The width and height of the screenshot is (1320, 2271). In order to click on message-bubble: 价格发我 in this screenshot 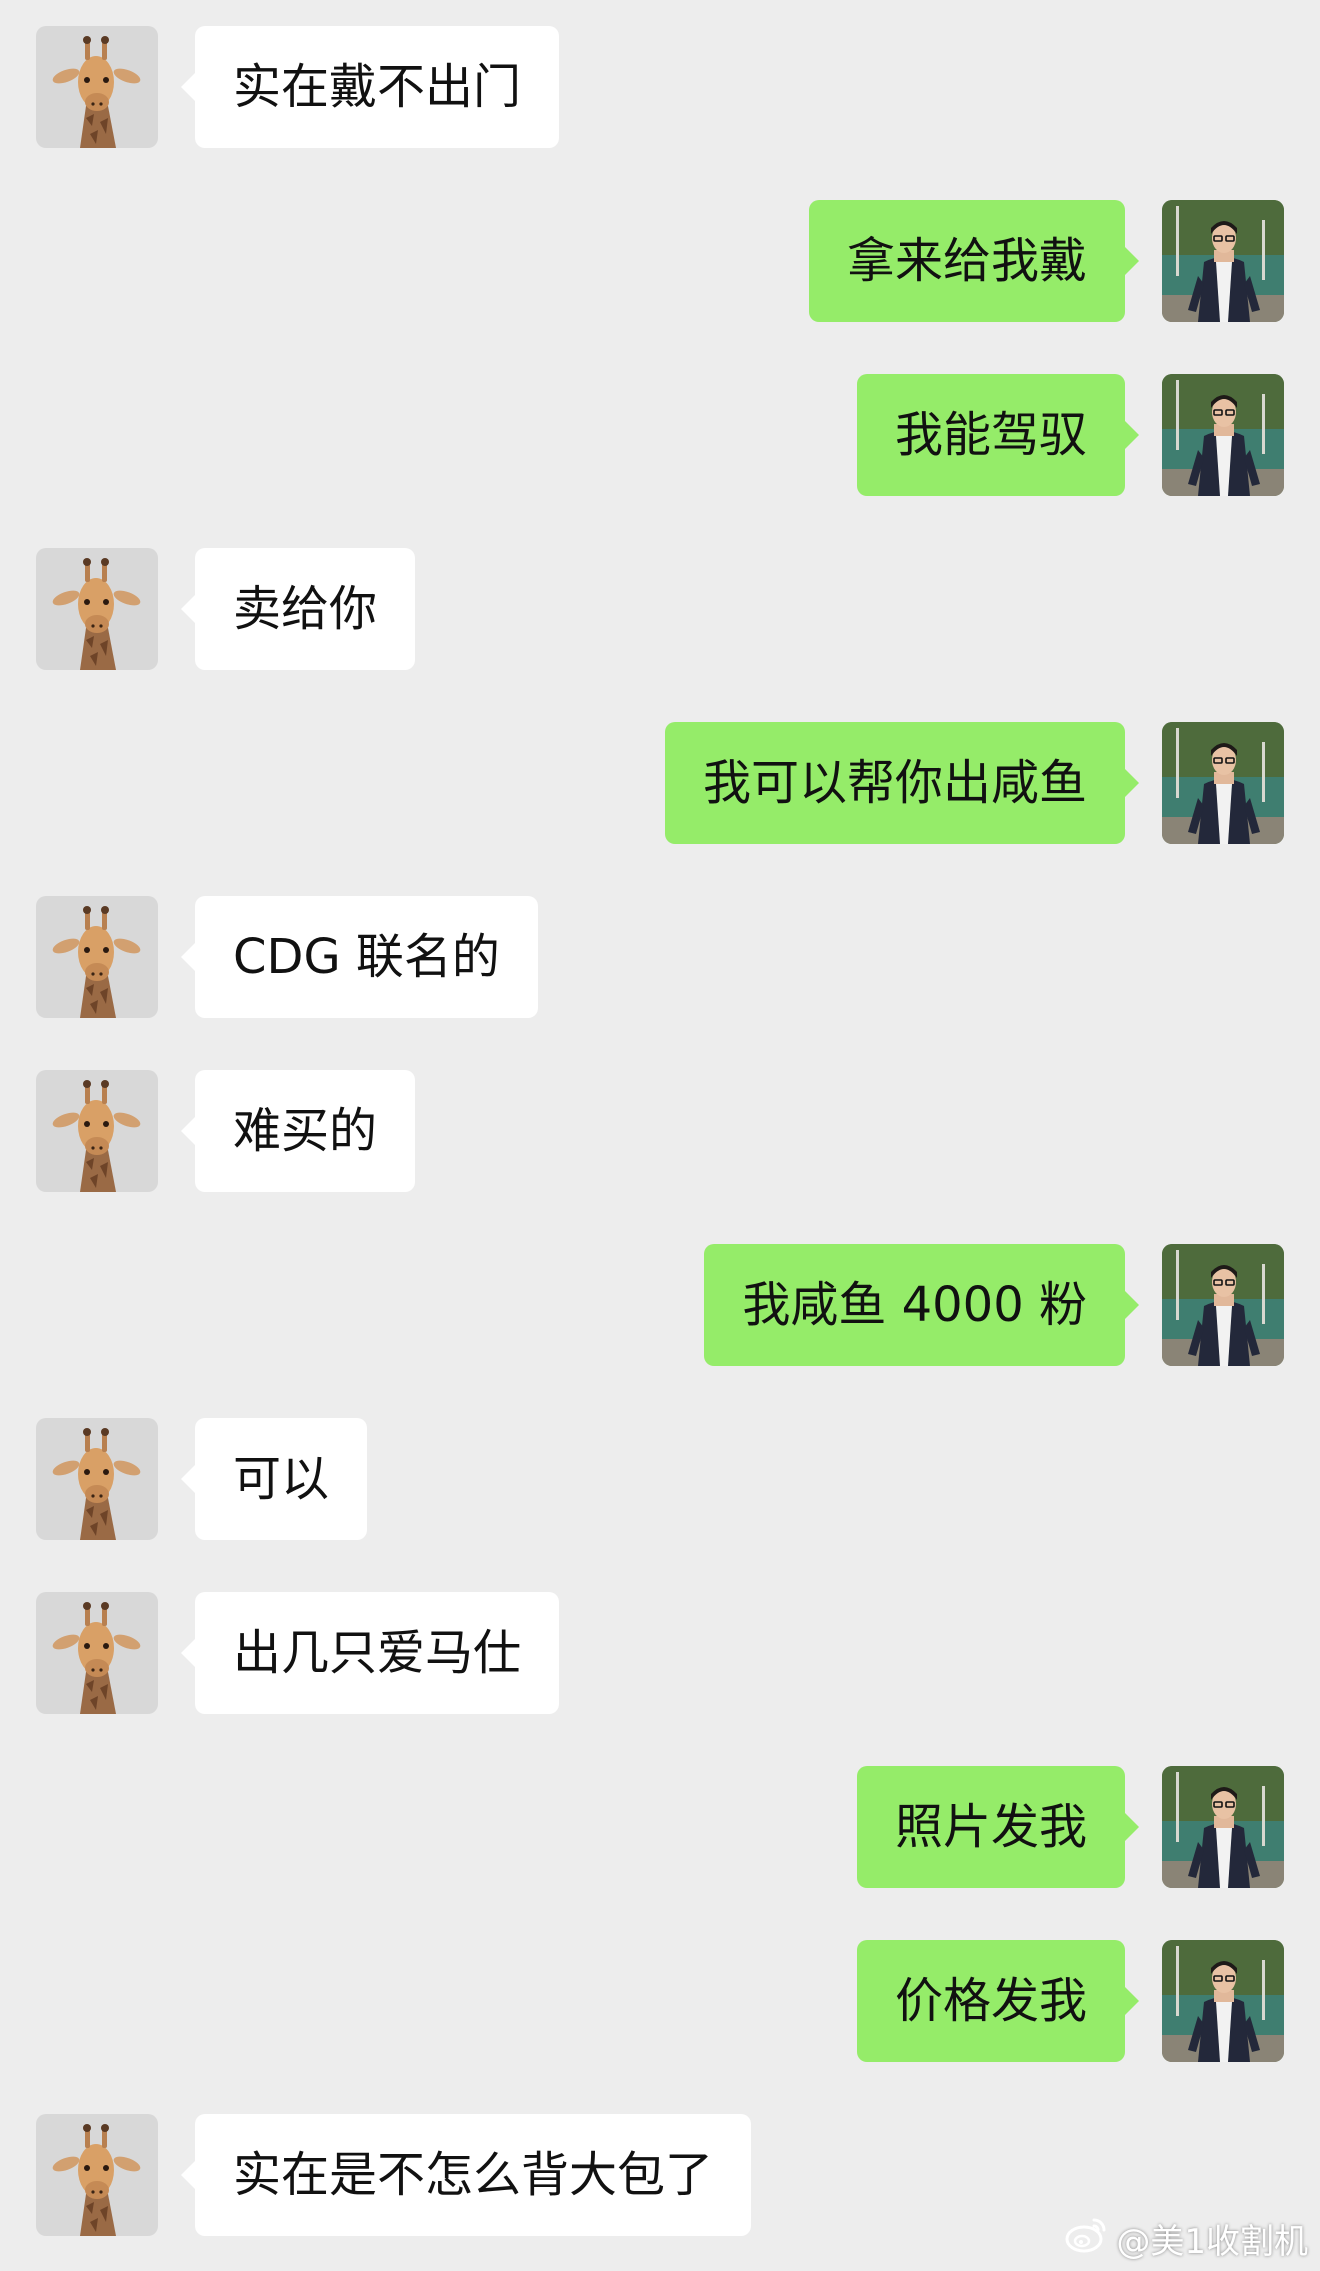, I will do `click(998, 2001)`.